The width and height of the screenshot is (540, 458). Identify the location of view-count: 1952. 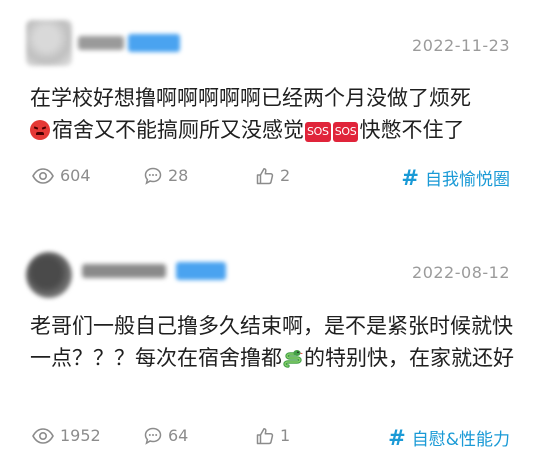
(66, 435).